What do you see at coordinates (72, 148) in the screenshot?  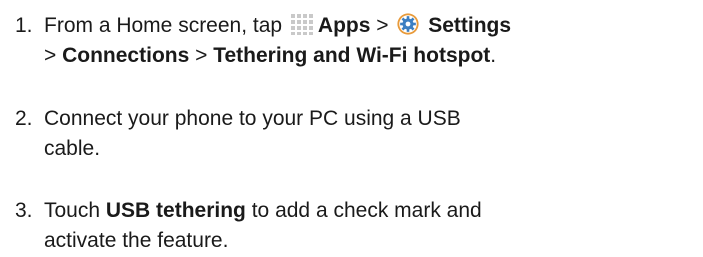 I see `step-line: cable.` at bounding box center [72, 148].